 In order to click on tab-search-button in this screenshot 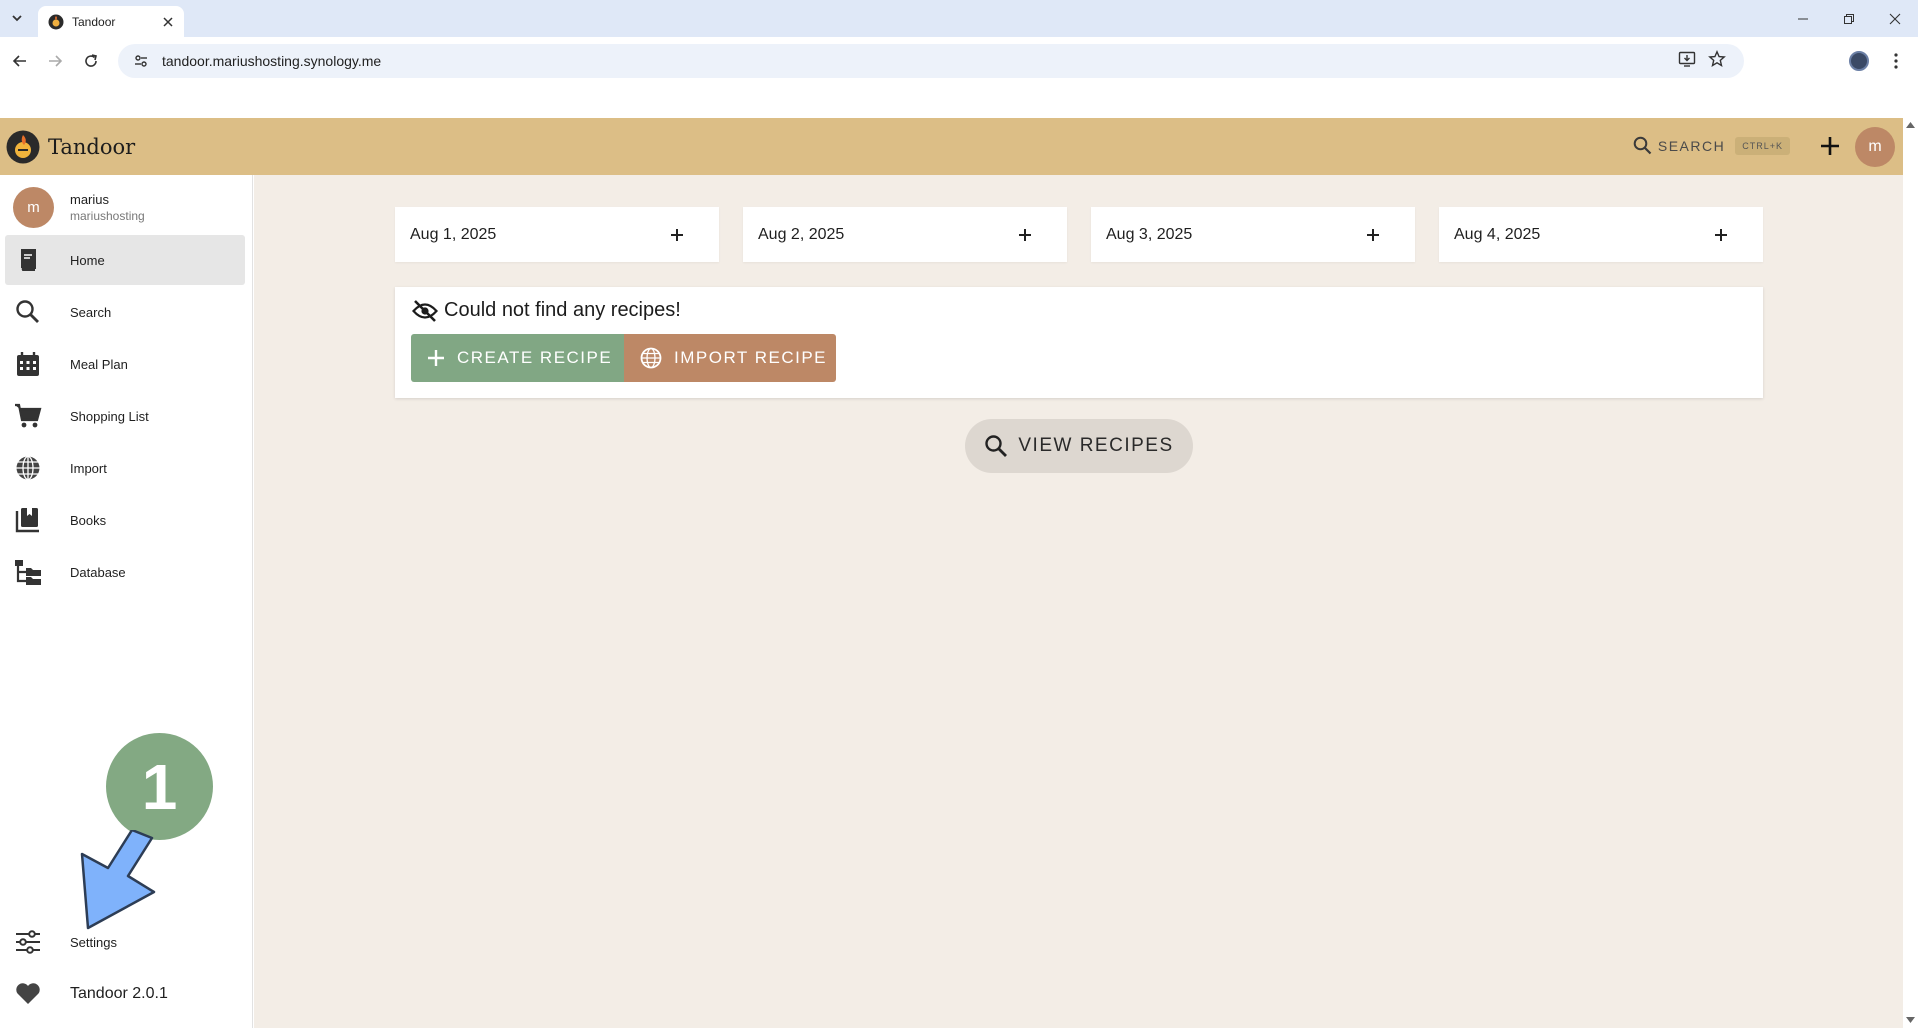, I will do `click(17, 18)`.